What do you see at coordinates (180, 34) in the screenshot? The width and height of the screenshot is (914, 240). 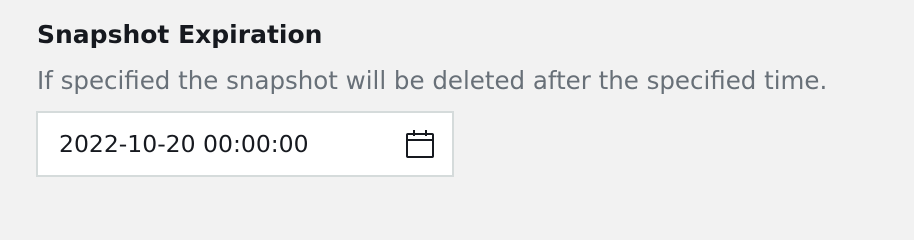 I see `field-label: Snapshot Expiration` at bounding box center [180, 34].